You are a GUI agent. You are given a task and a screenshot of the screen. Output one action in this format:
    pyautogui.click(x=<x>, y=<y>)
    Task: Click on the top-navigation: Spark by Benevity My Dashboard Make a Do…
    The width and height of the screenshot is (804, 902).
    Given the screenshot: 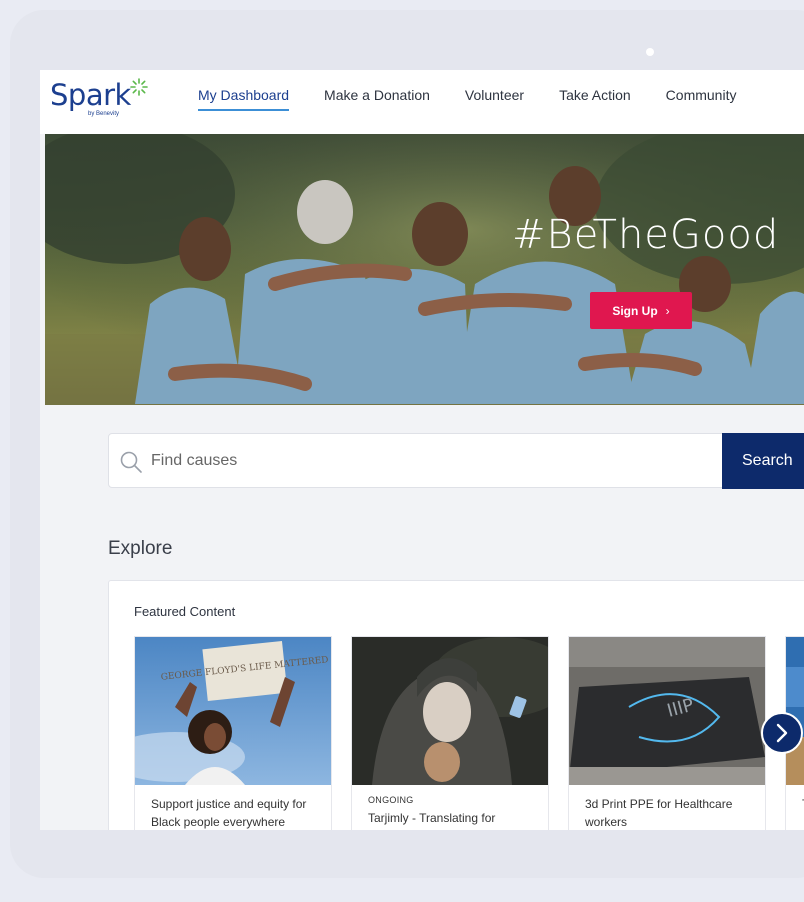 What is the action you would take?
    pyautogui.click(x=422, y=102)
    